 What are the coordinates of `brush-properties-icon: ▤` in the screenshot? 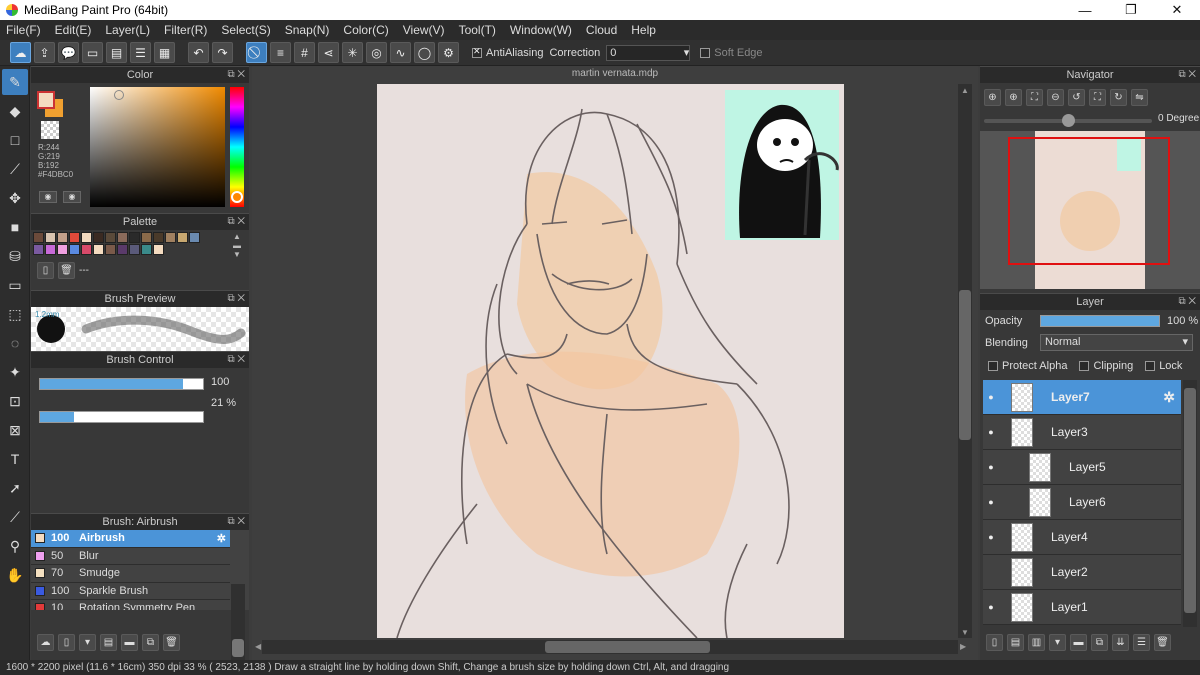 It's located at (108, 642).